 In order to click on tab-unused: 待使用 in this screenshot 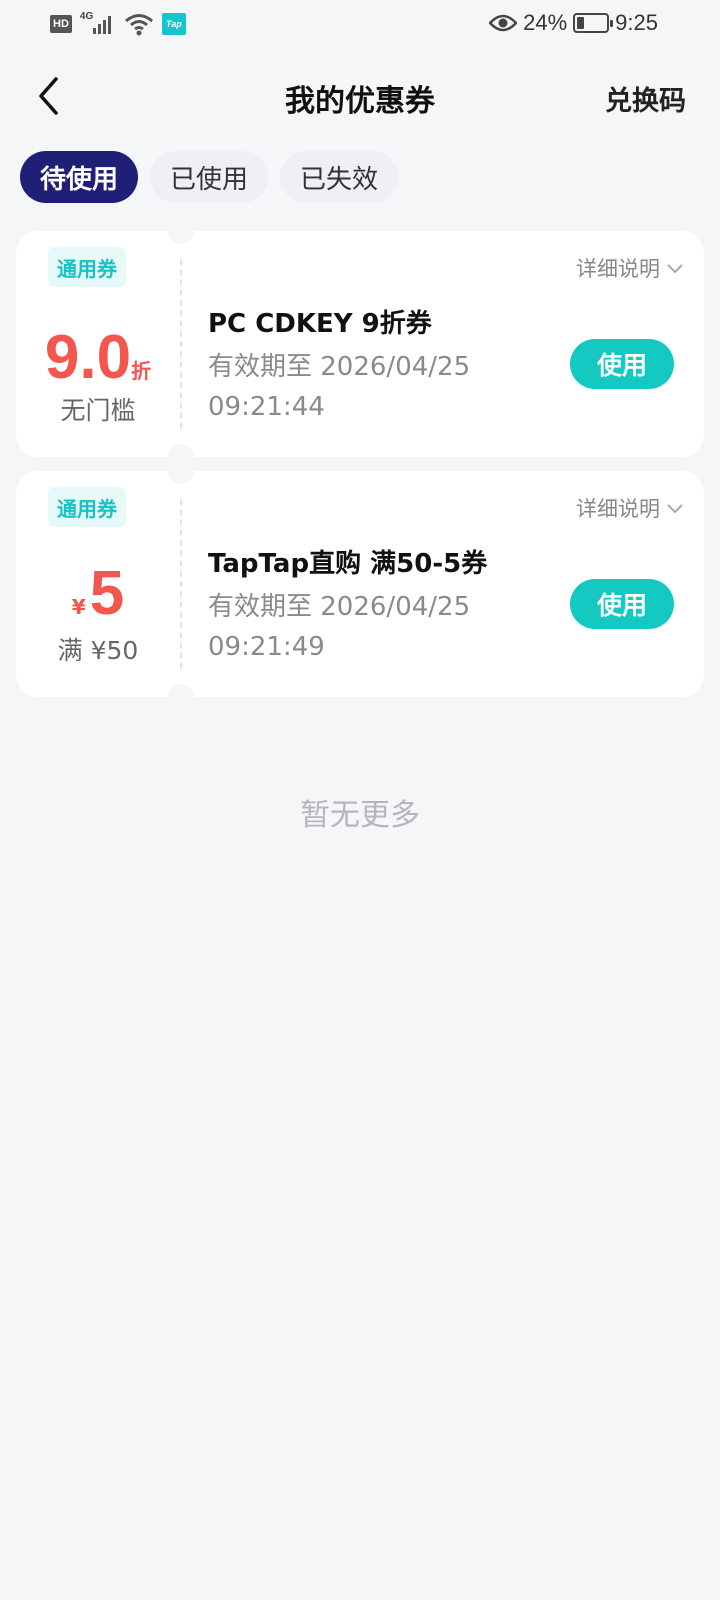, I will do `click(79, 177)`.